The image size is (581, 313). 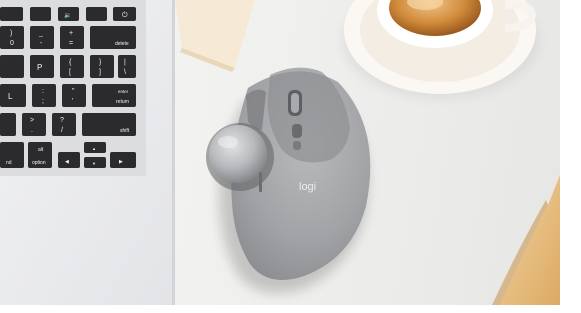 What do you see at coordinates (215, 36) in the screenshot?
I see `notebook` at bounding box center [215, 36].